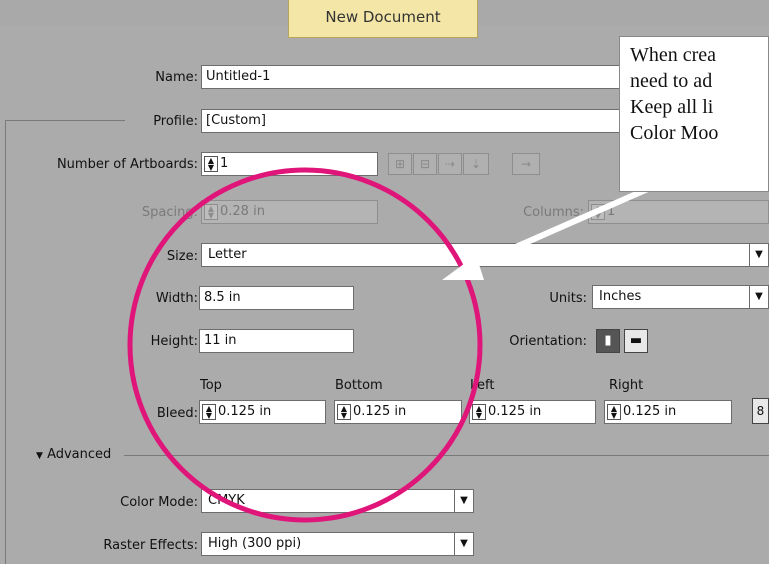 This screenshot has width=769, height=564. I want to click on callout-arrowhead, so click(463, 267).